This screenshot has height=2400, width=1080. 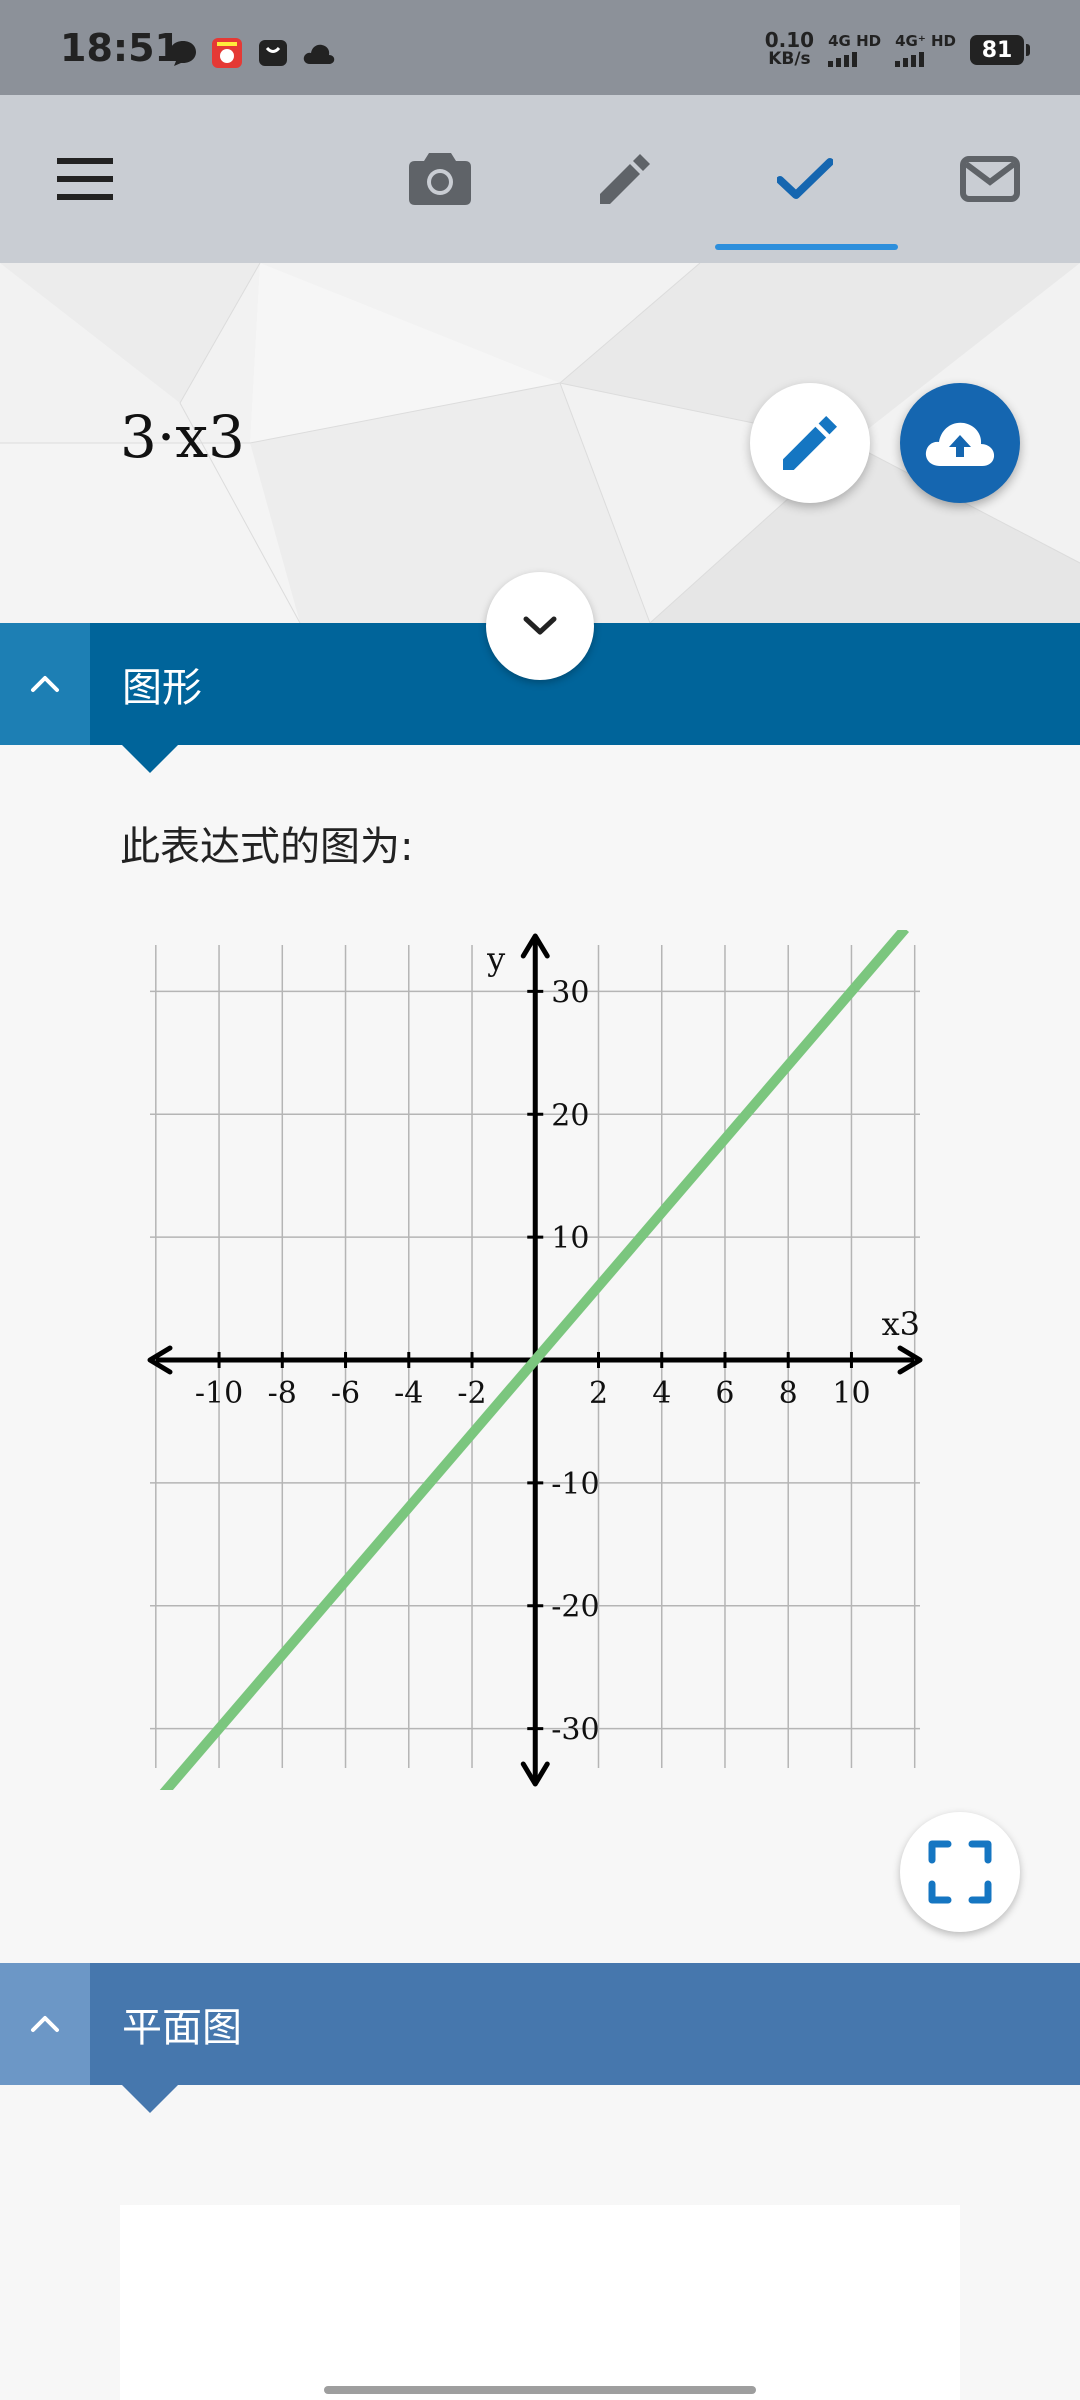 What do you see at coordinates (219, 1393) in the screenshot?
I see `x-tick-label: -10` at bounding box center [219, 1393].